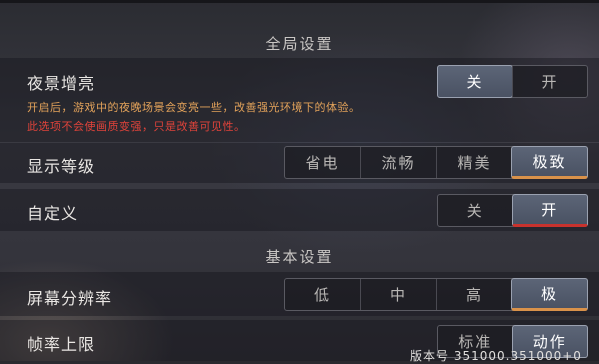  I want to click on night-view-label: 夜景增亮, so click(61, 83).